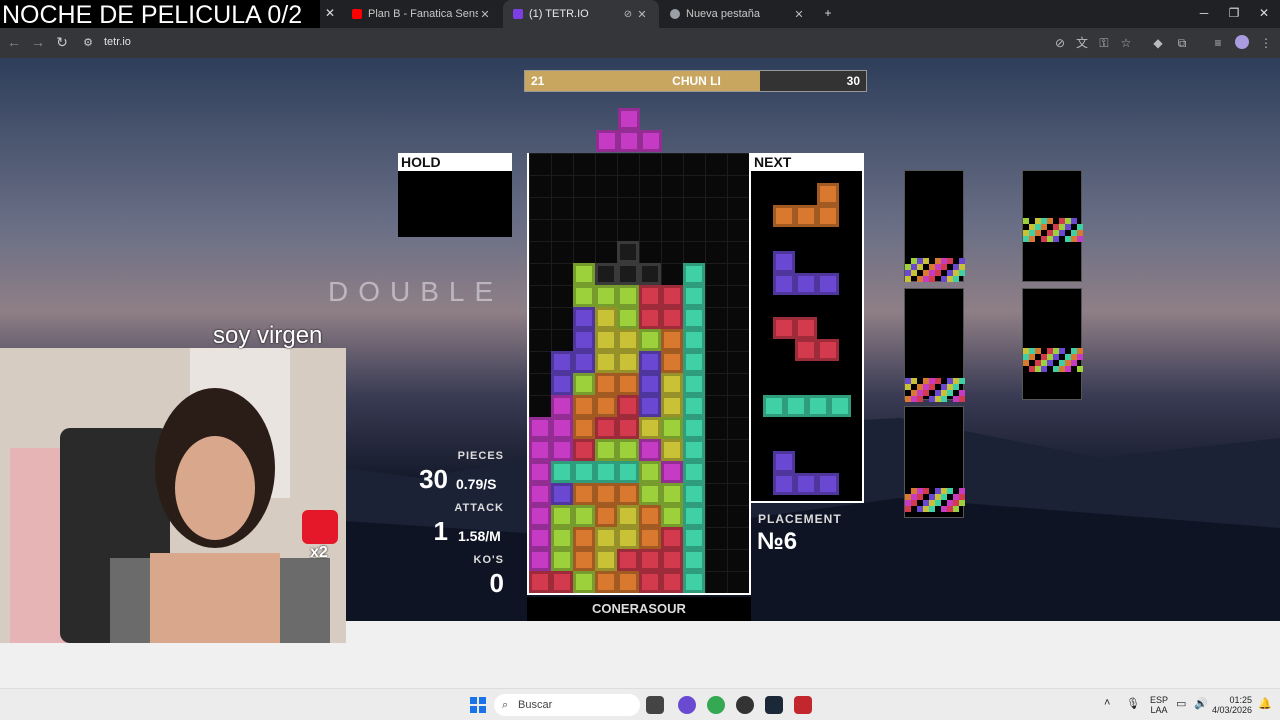 The width and height of the screenshot is (1280, 720). Describe the element at coordinates (828, 13) in the screenshot. I see `new-tab-button: +` at that location.